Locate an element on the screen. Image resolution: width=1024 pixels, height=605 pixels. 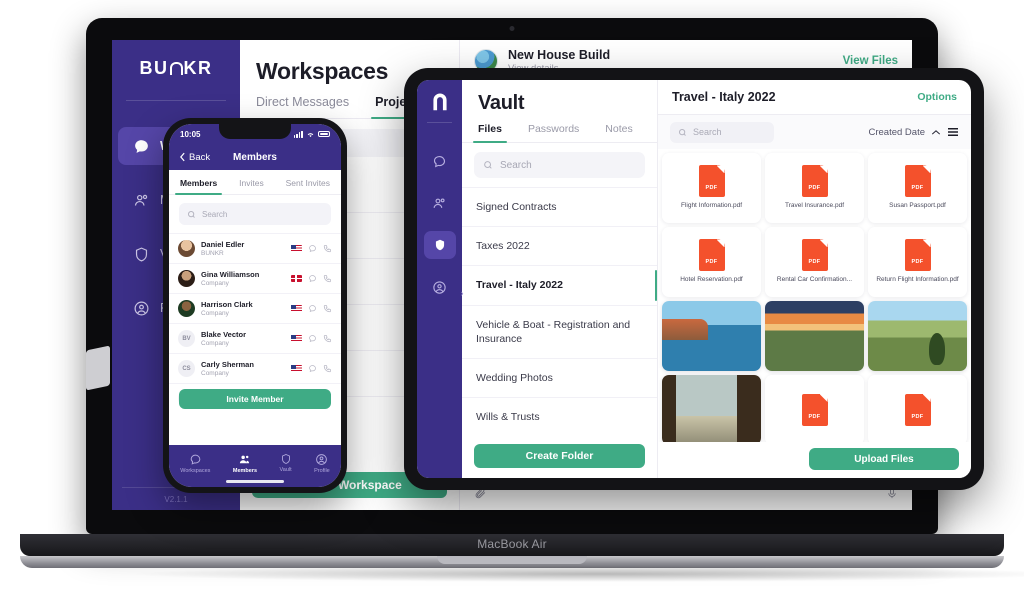
list-item: BO Brian O'Casey Company Invite Member is located at coordinates (255, 398).